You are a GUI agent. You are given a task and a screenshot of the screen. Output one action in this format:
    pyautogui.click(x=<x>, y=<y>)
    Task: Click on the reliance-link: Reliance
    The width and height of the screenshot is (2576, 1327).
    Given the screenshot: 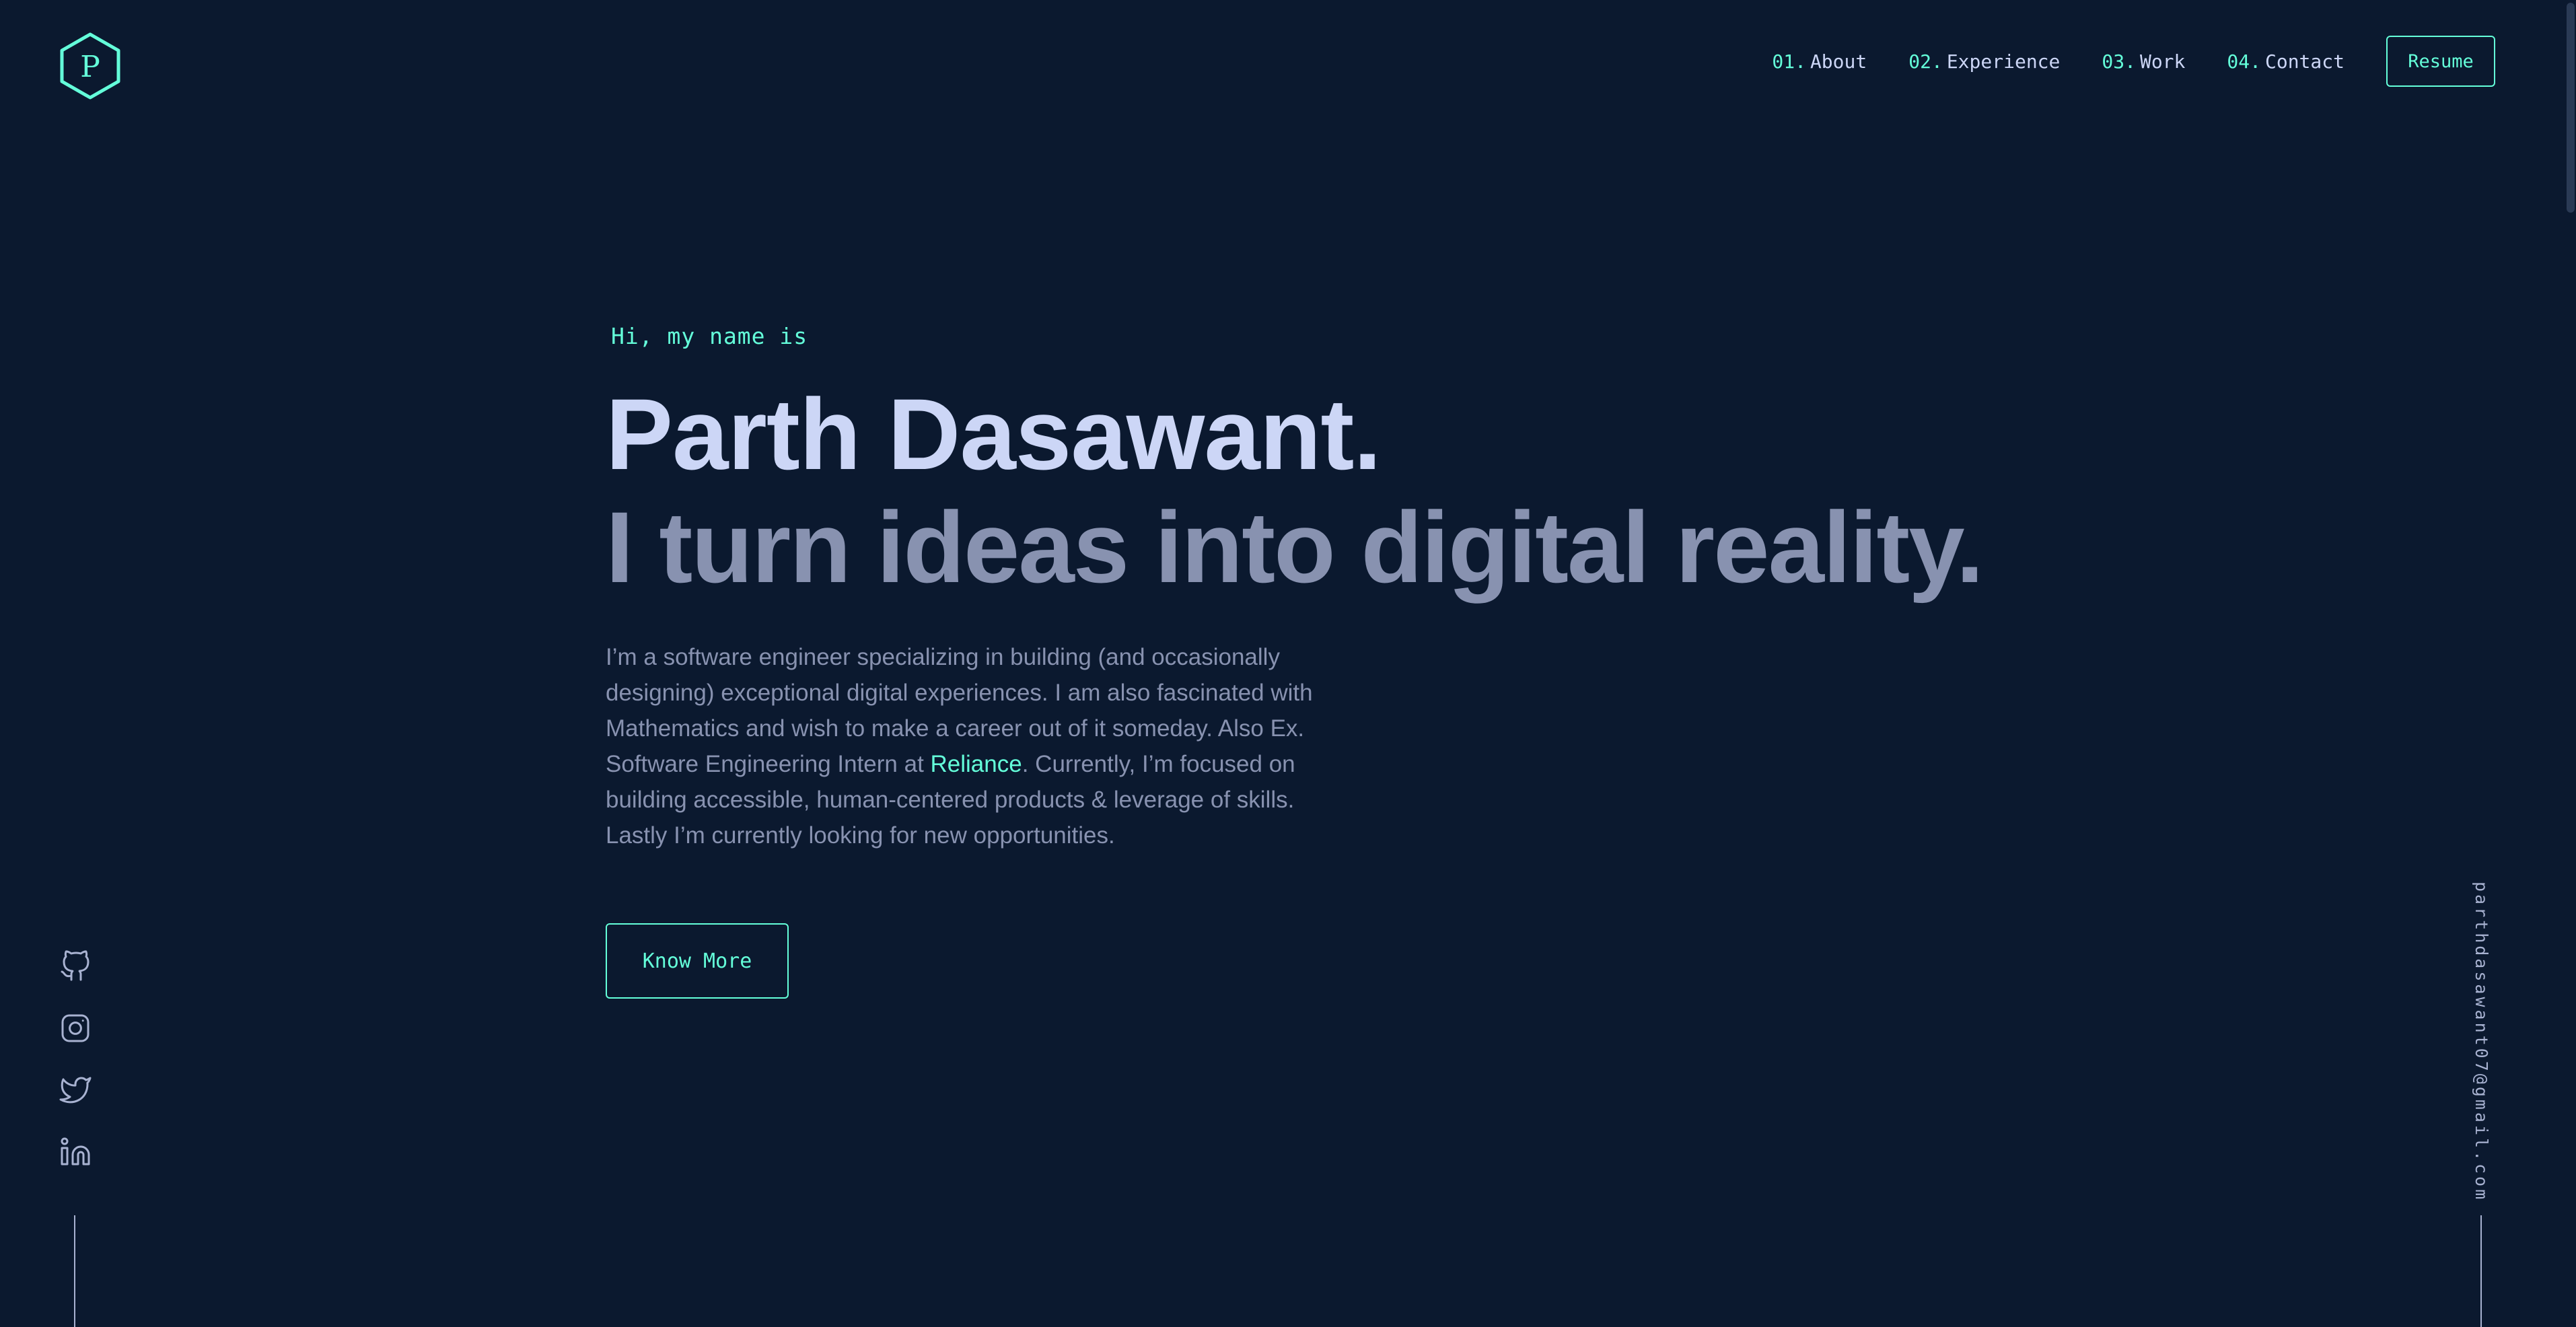 What is the action you would take?
    pyautogui.click(x=976, y=764)
    